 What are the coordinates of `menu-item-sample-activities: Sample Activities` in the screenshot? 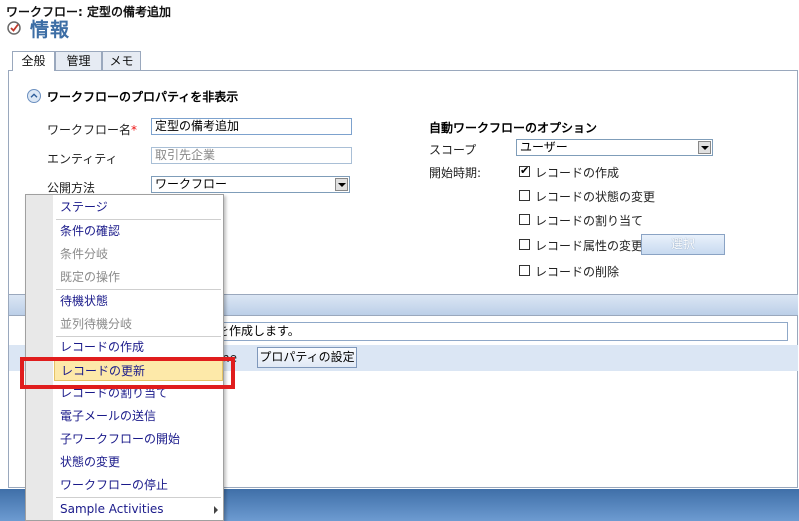 It's located at (138, 509).